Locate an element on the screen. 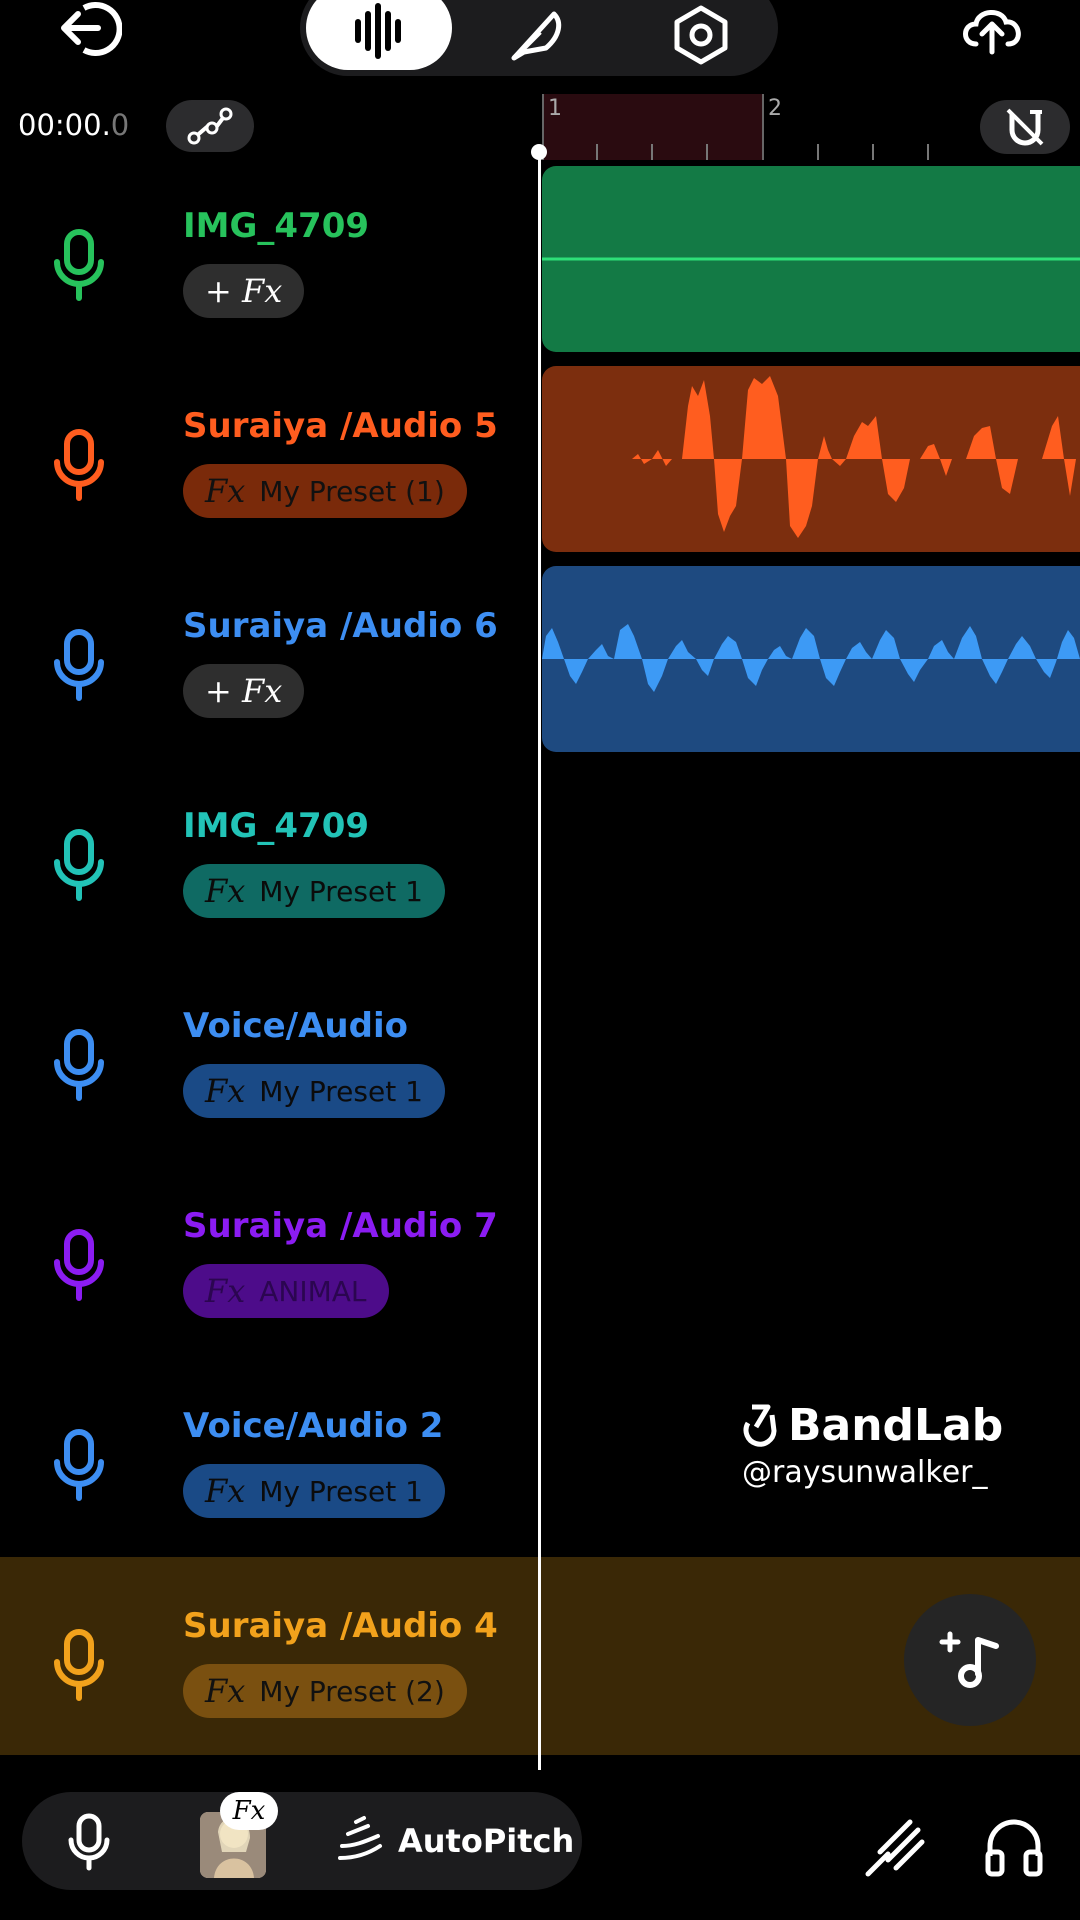 The width and height of the screenshot is (1080, 1920). upload-button is located at coordinates (992, 28).